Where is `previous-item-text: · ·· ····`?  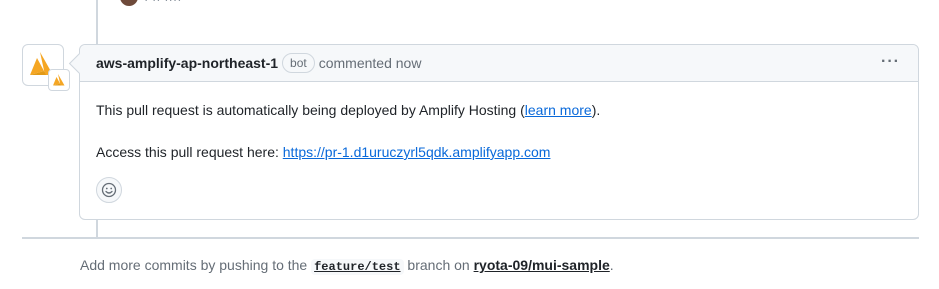
previous-item-text: · ·· ···· is located at coordinates (163, 3).